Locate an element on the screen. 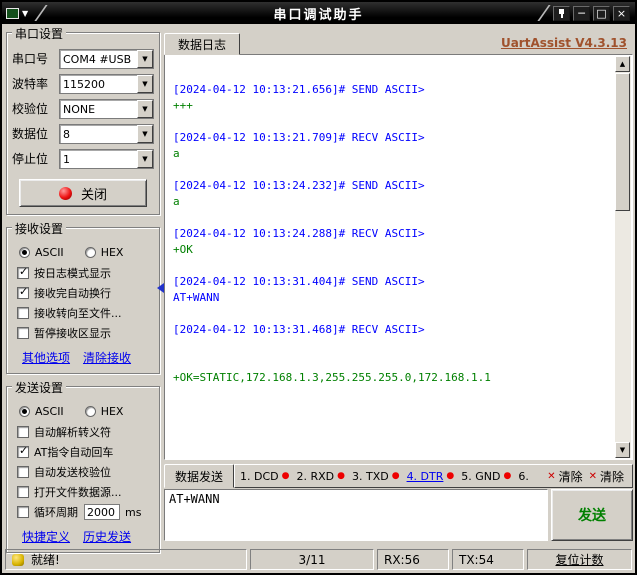 This screenshot has height=575, width=637. pin-6: 6. is located at coordinates (523, 476).